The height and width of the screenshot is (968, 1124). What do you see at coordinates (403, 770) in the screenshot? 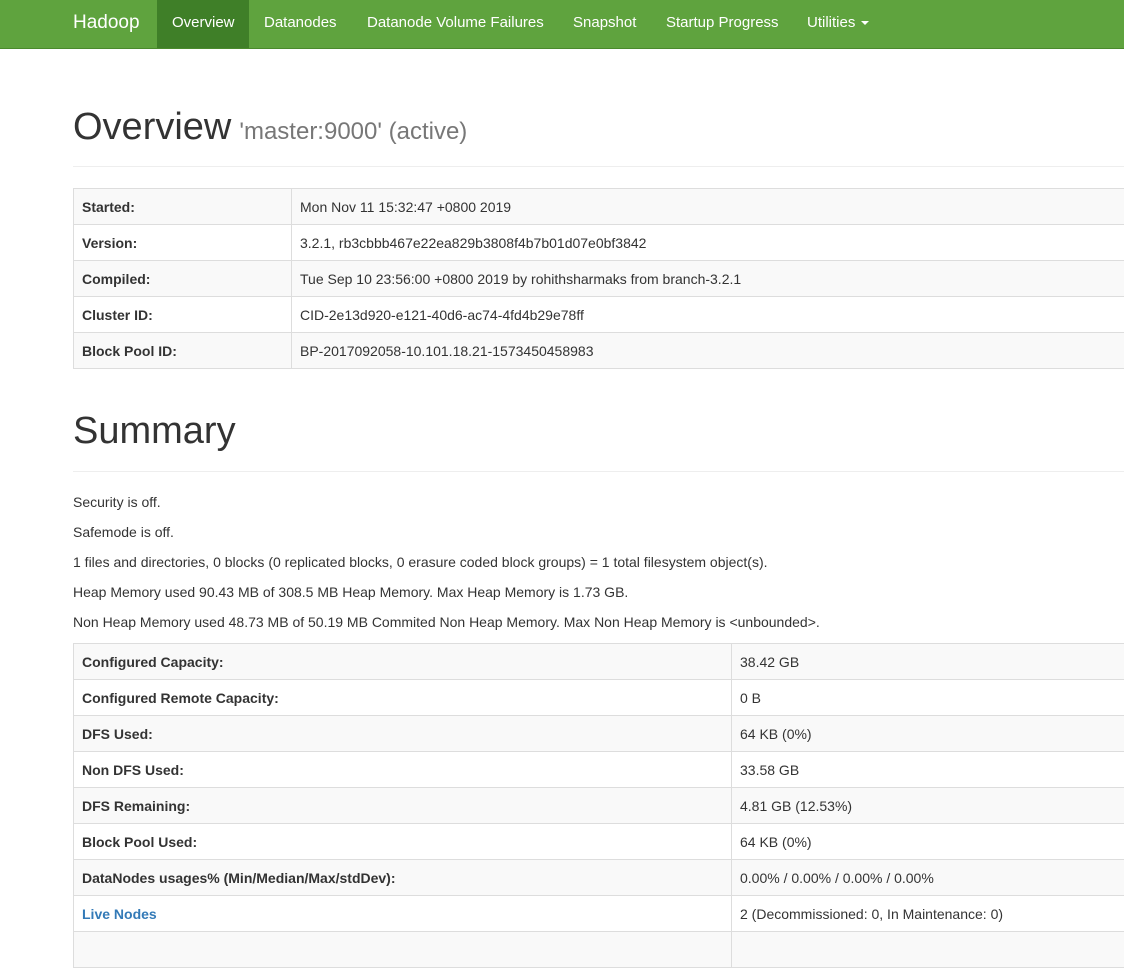
I see `row-label: Non DFS Used:` at bounding box center [403, 770].